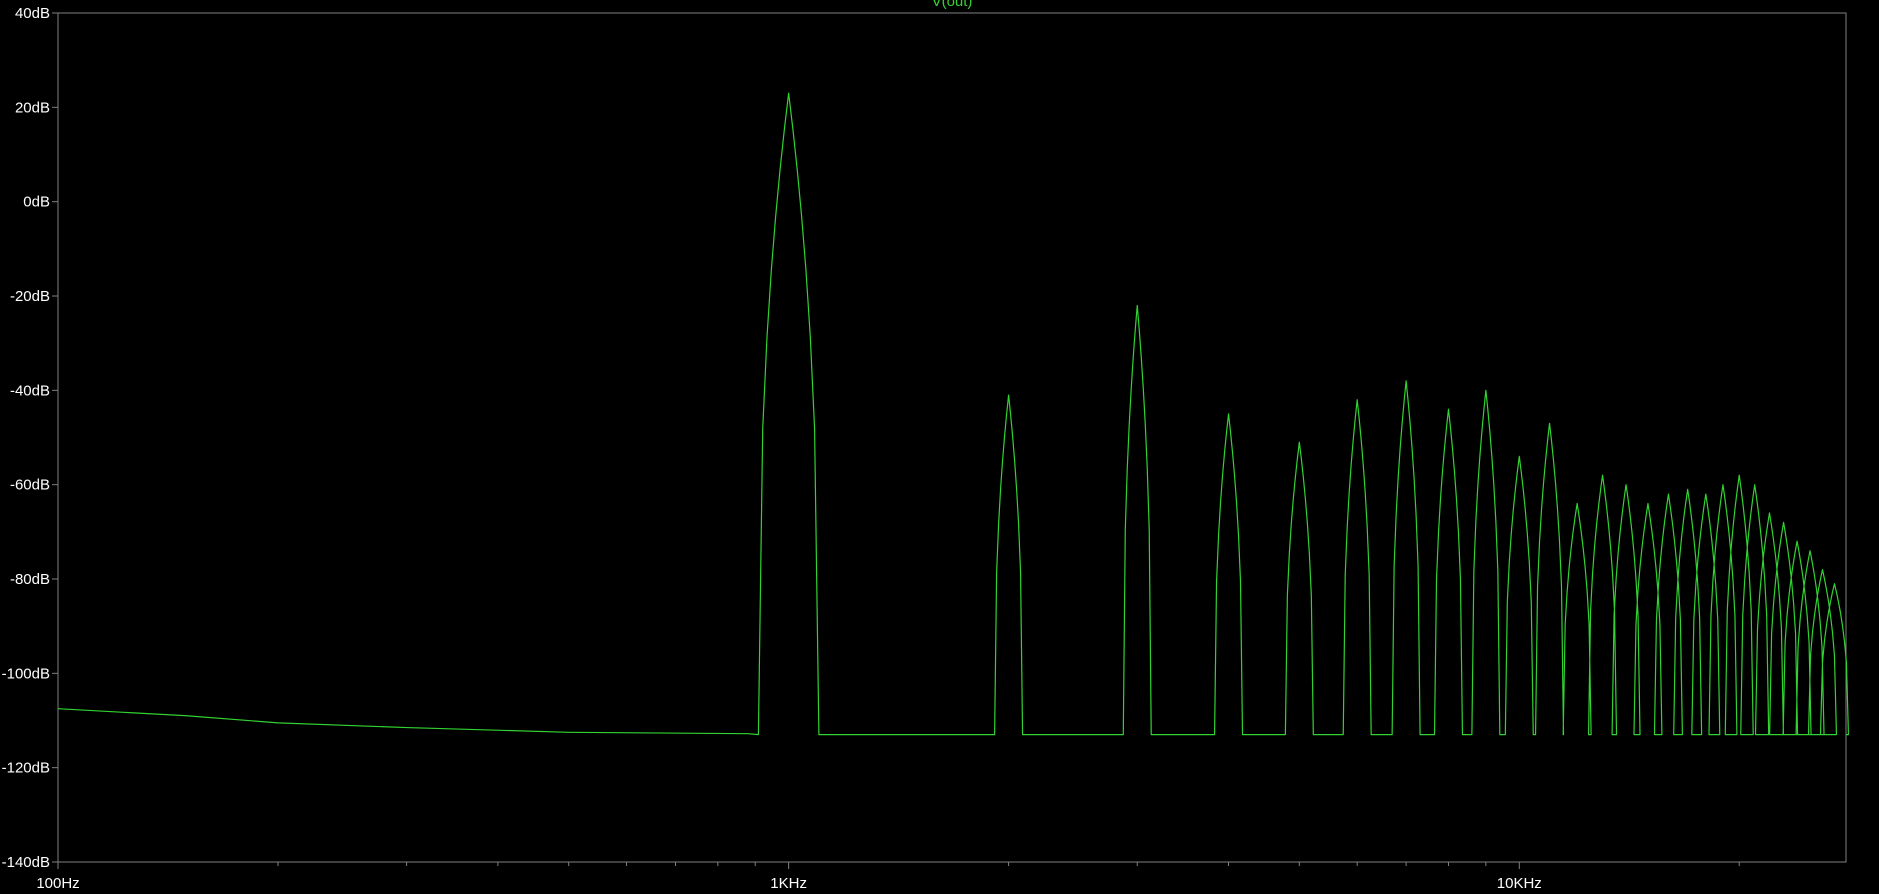  I want to click on x-tick-label: 10KHz, so click(1519, 883).